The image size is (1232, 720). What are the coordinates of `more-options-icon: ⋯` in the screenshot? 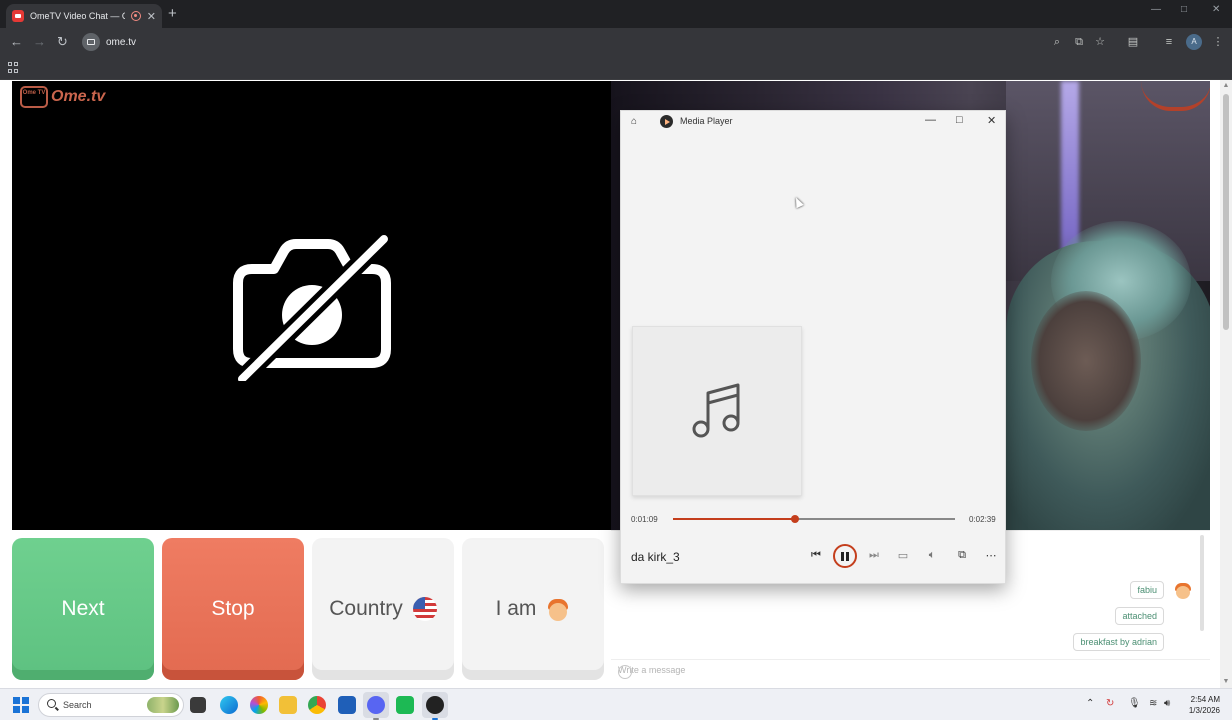 It's located at (991, 555).